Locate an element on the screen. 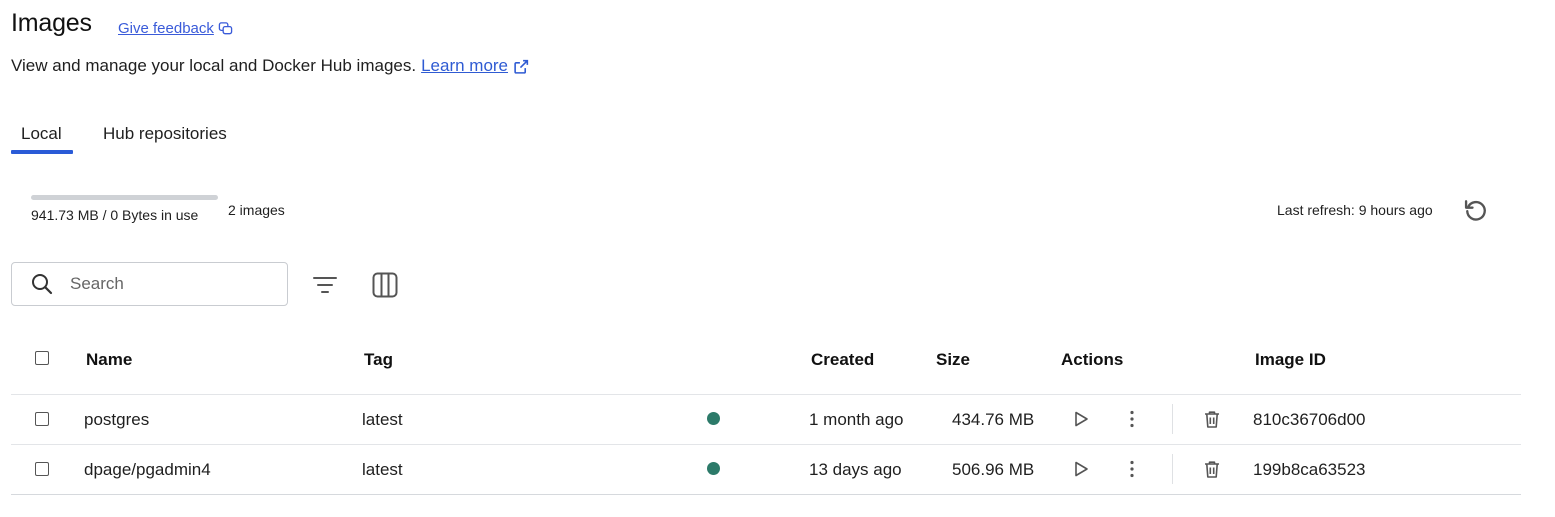 This screenshot has width=1555, height=517. give-feedback-link: Give feedback is located at coordinates (175, 28).